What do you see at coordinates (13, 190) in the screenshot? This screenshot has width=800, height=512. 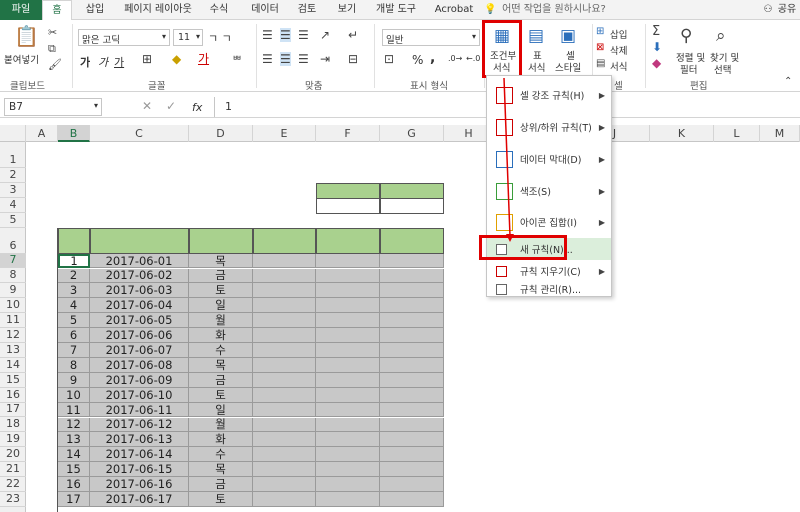 I see `row-header-3: 3` at bounding box center [13, 190].